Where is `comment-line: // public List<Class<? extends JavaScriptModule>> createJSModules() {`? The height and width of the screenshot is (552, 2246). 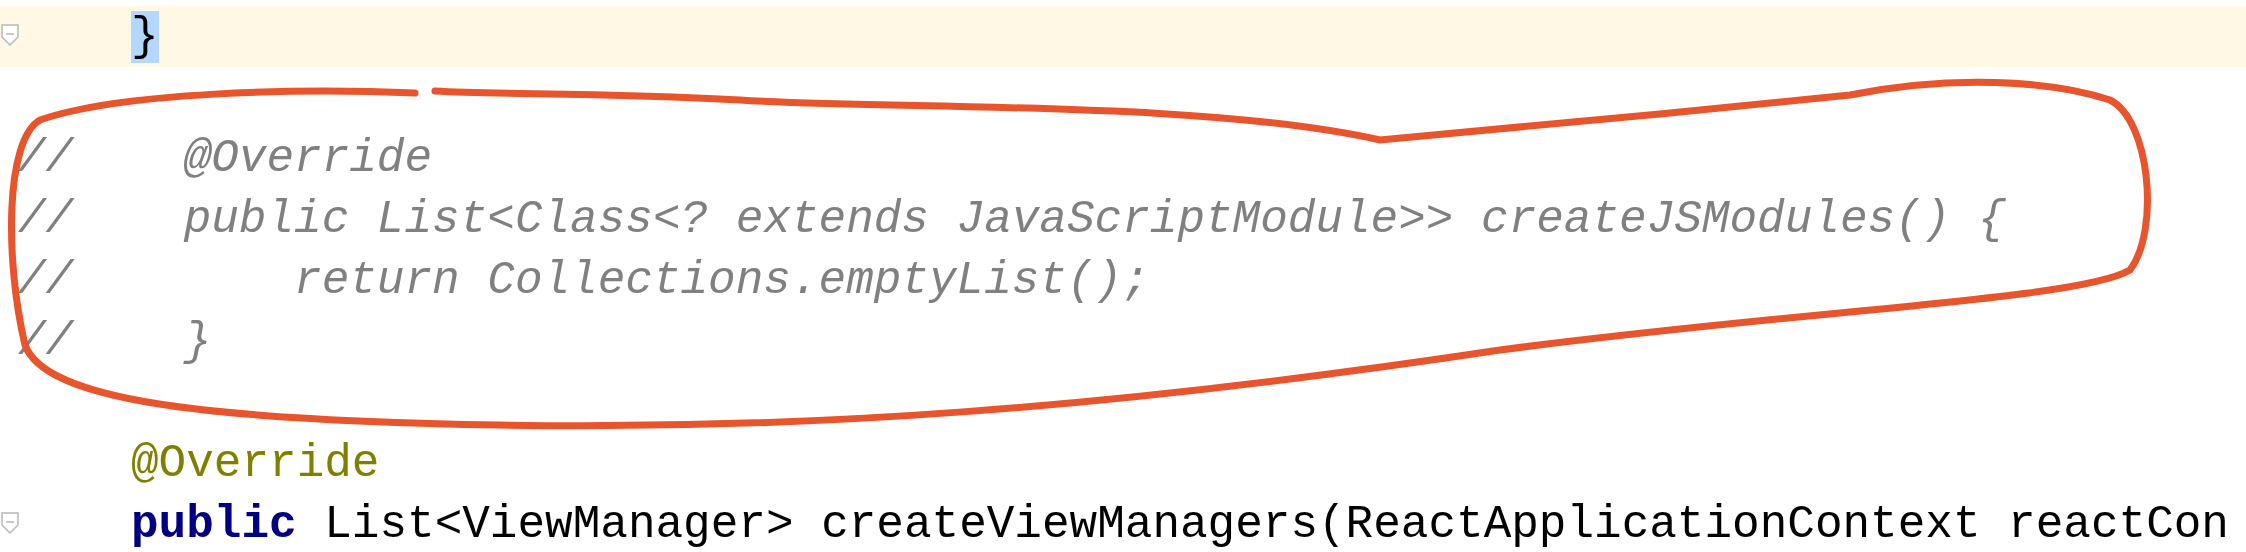
comment-line: // public List<Class<? extends JavaScriptModule>> createJSModules() { is located at coordinates (1012, 220).